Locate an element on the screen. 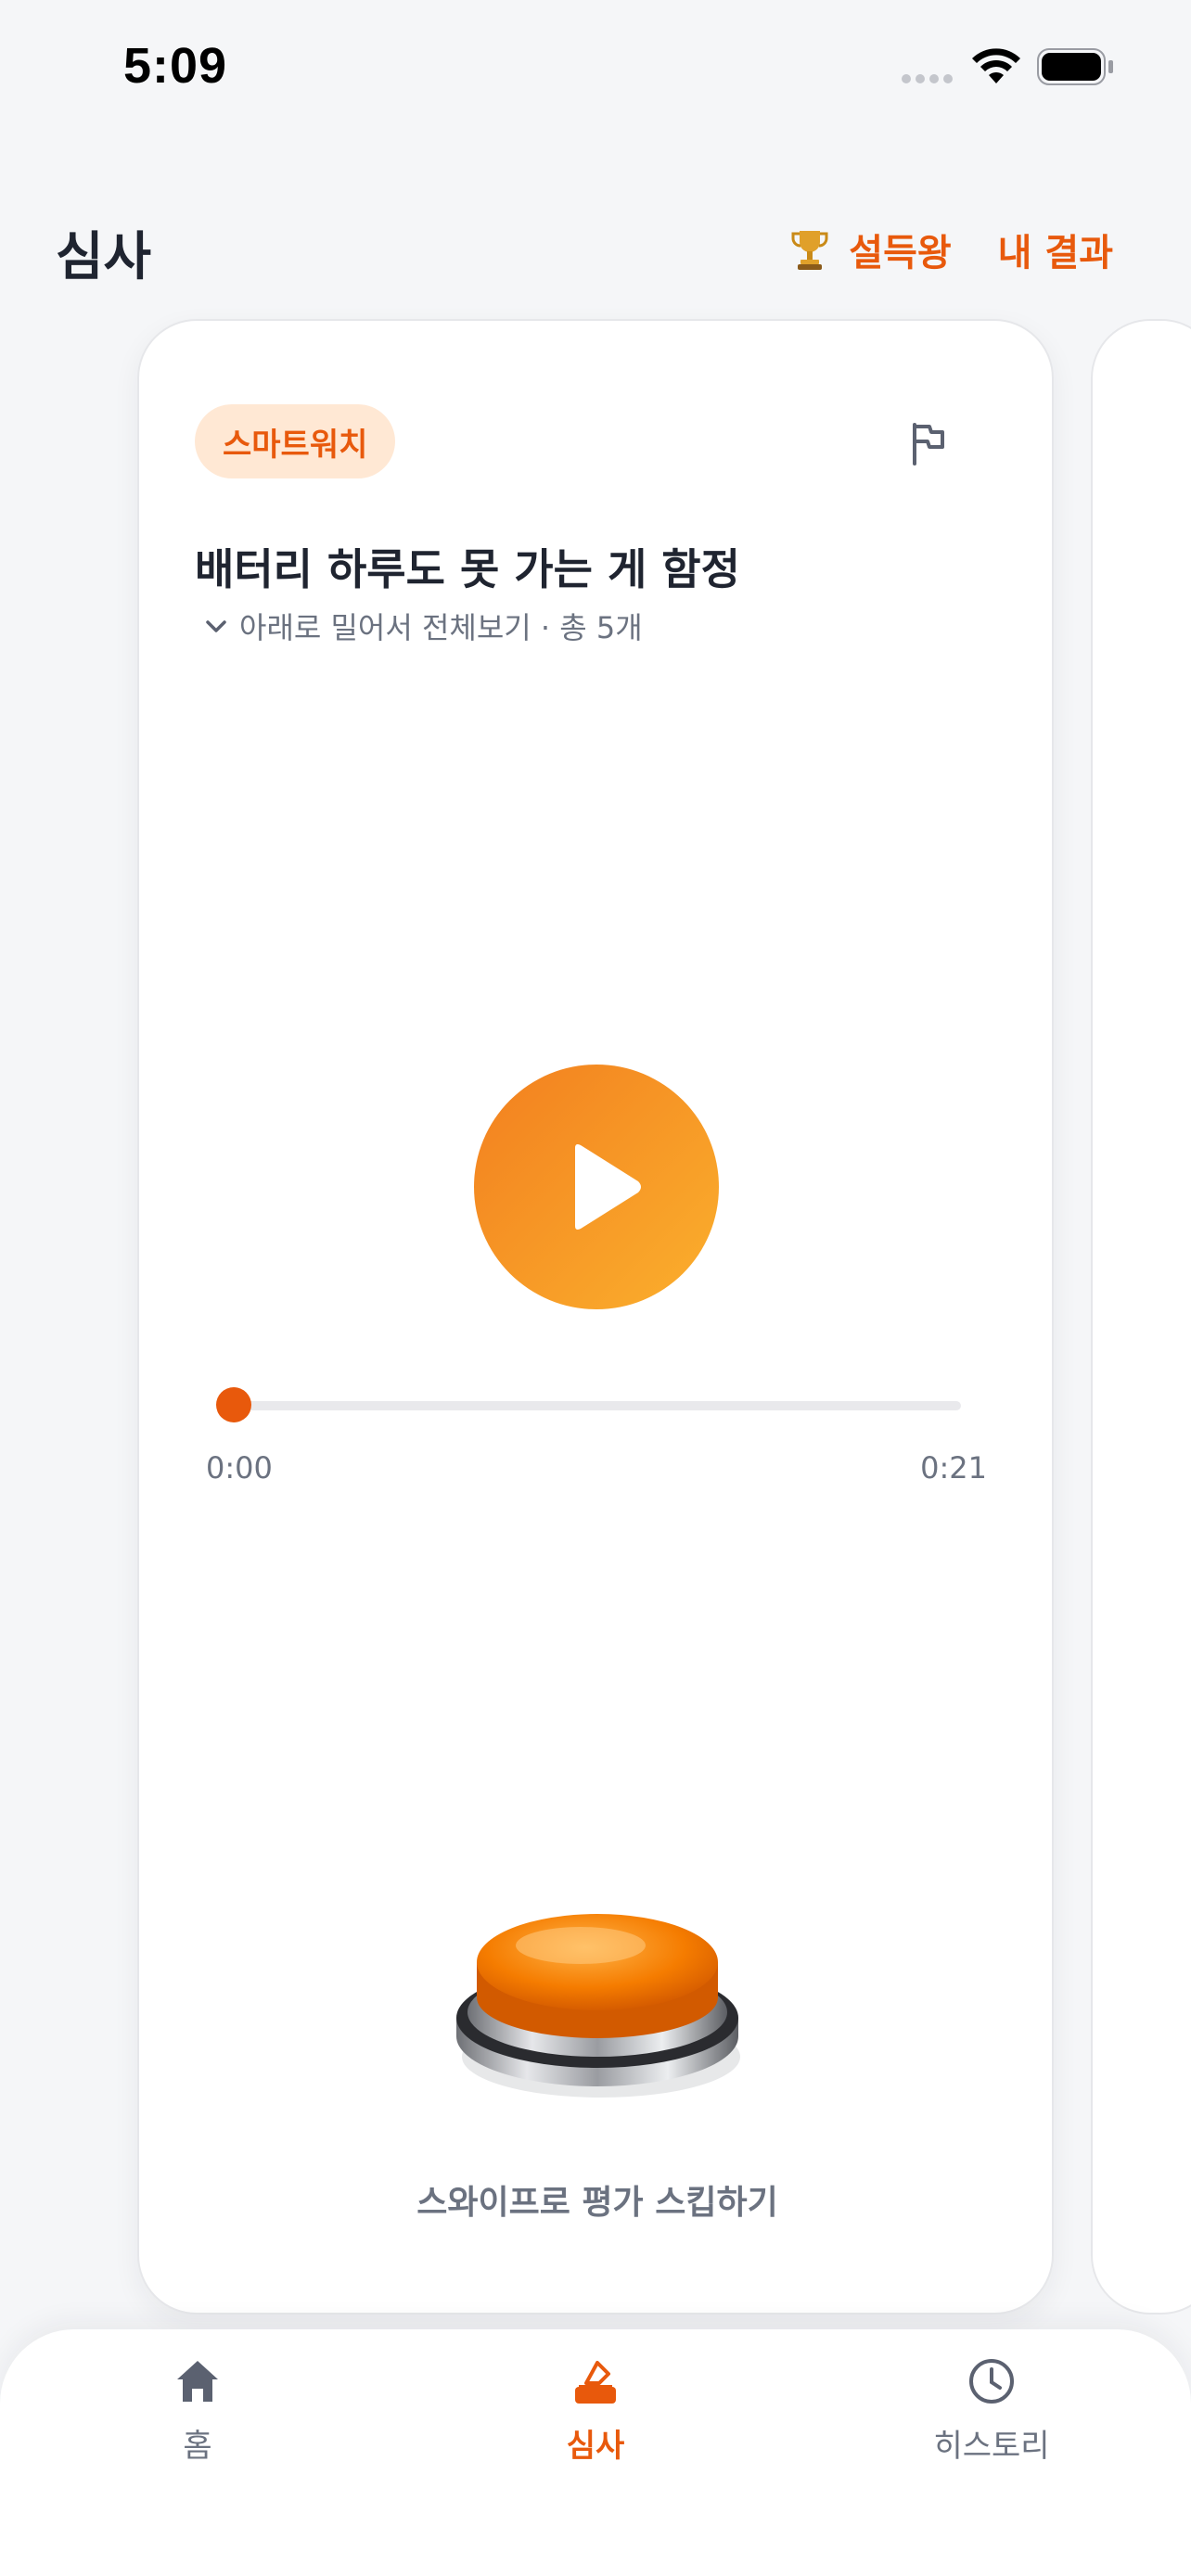  play-button is located at coordinates (597, 1187).